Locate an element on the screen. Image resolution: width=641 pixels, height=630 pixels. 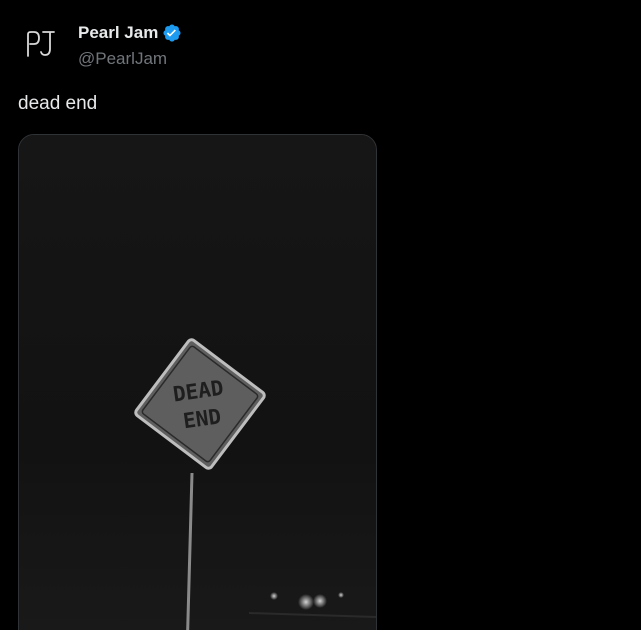
tweet-header: Pearl Jam @PearlJam is located at coordinates (100, 44).